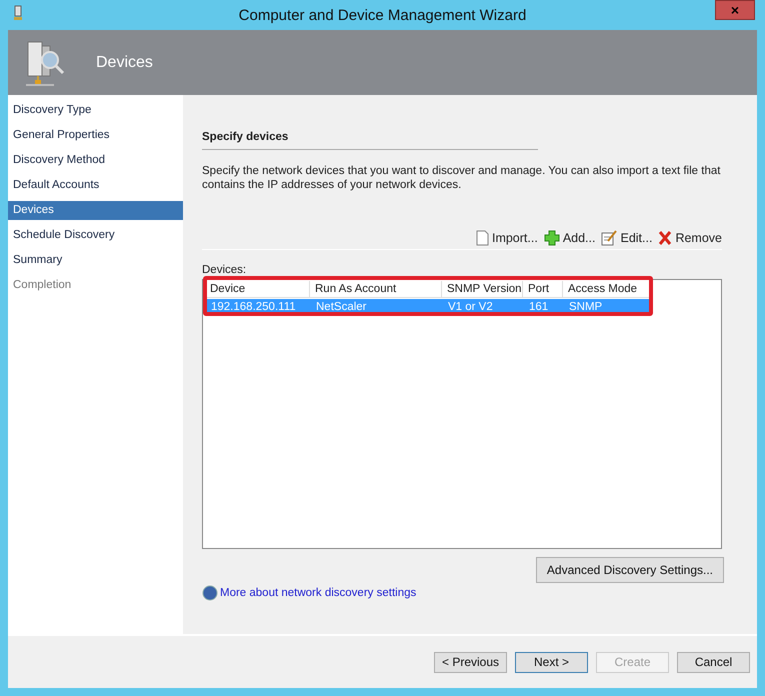  What do you see at coordinates (735, 10) in the screenshot?
I see `close-button: ×` at bounding box center [735, 10].